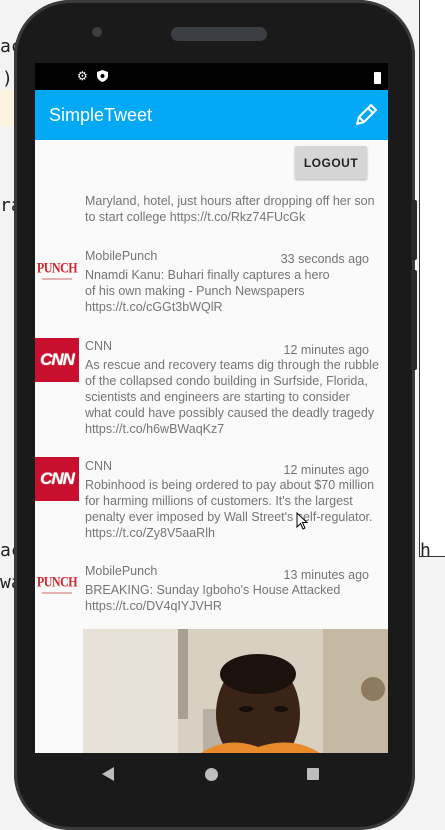 This screenshot has width=445, height=830. I want to click on logout-button: LOGOUT, so click(331, 162).